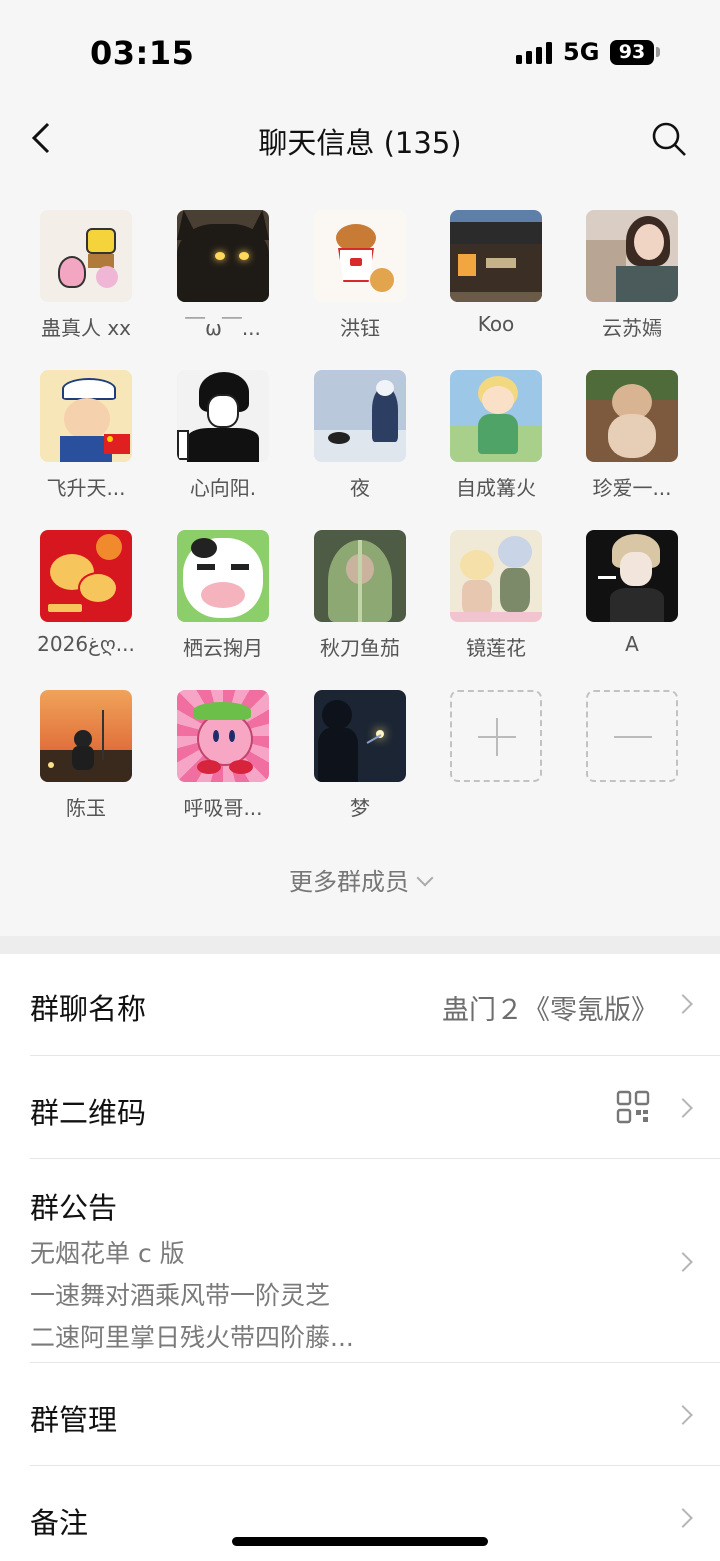 This screenshot has width=720, height=1561. I want to click on group-qr-label: 群二维码, so click(88, 1113).